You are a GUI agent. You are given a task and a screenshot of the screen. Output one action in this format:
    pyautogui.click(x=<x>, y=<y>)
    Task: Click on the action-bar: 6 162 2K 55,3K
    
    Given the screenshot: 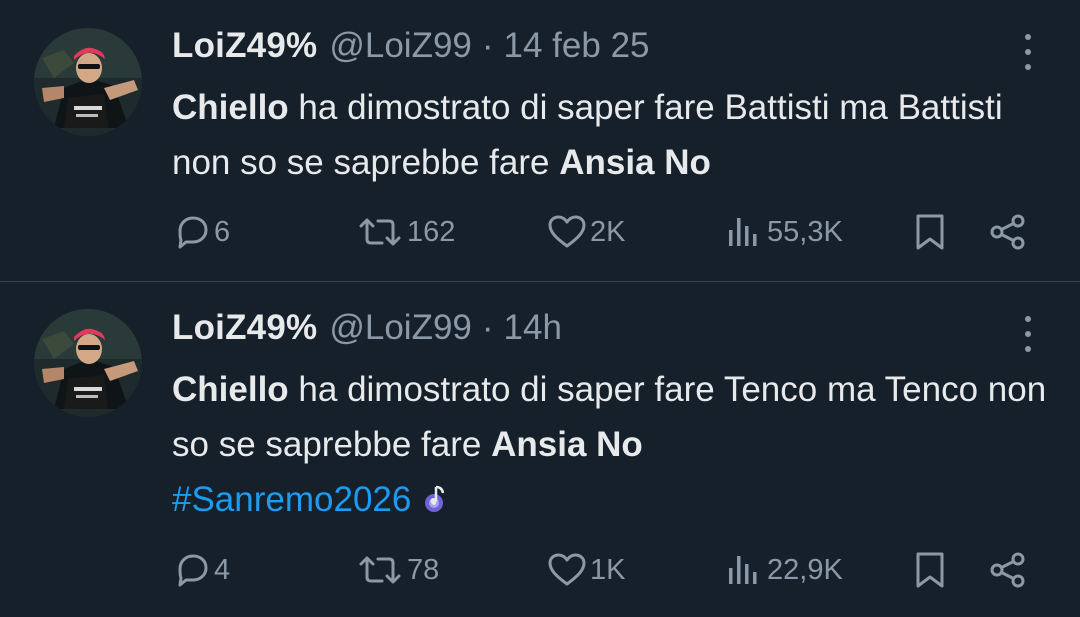 What is the action you would take?
    pyautogui.click(x=540, y=232)
    